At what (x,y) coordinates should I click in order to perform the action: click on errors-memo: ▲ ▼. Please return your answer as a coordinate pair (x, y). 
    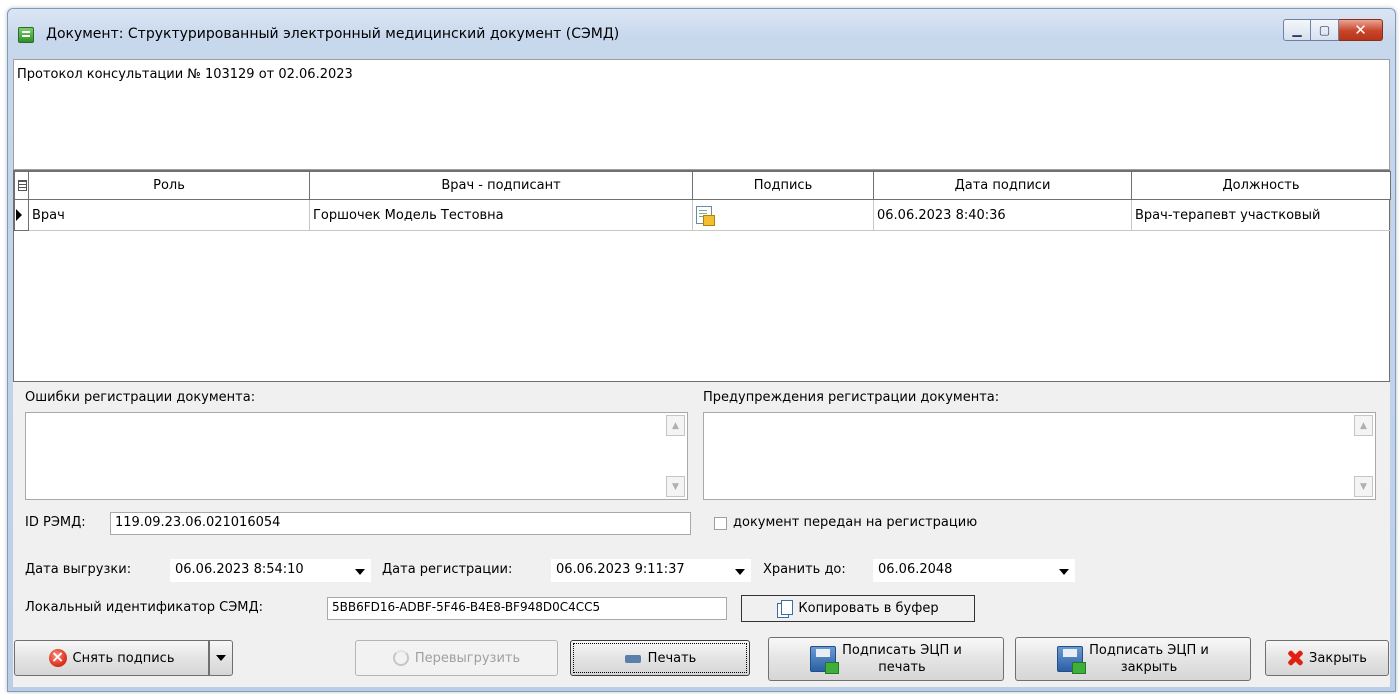
    Looking at the image, I should click on (356, 456).